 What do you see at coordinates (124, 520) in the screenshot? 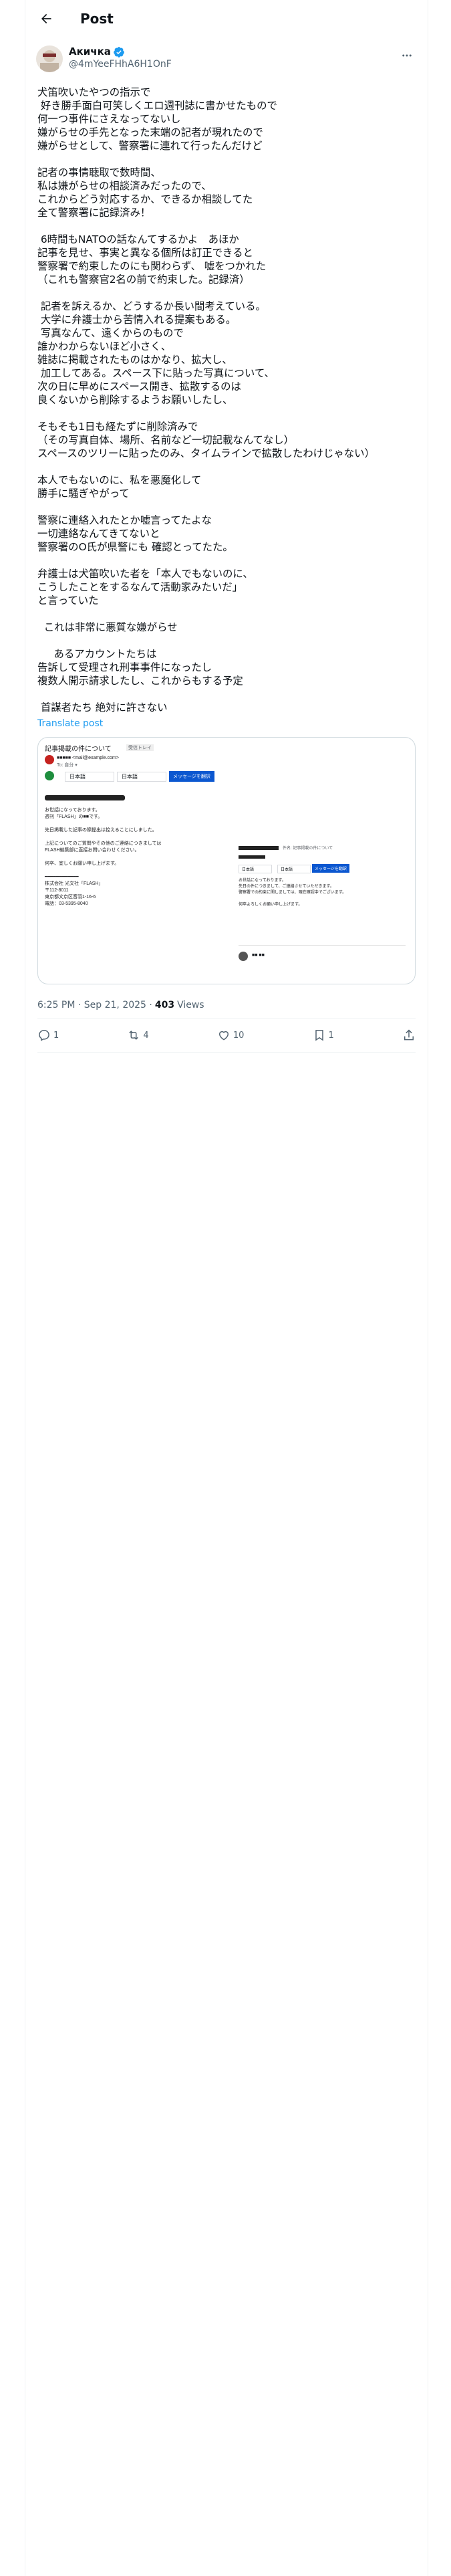
I see `tweet-text-line: 警察に連絡入れたとか嘘言ってたよな` at bounding box center [124, 520].